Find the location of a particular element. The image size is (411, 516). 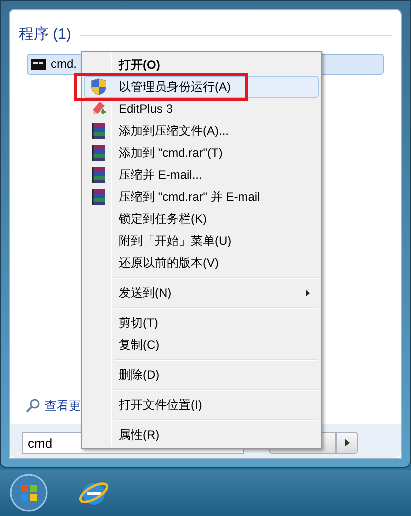

menu-item: 锁定到任务栏(K) is located at coordinates (201, 219).